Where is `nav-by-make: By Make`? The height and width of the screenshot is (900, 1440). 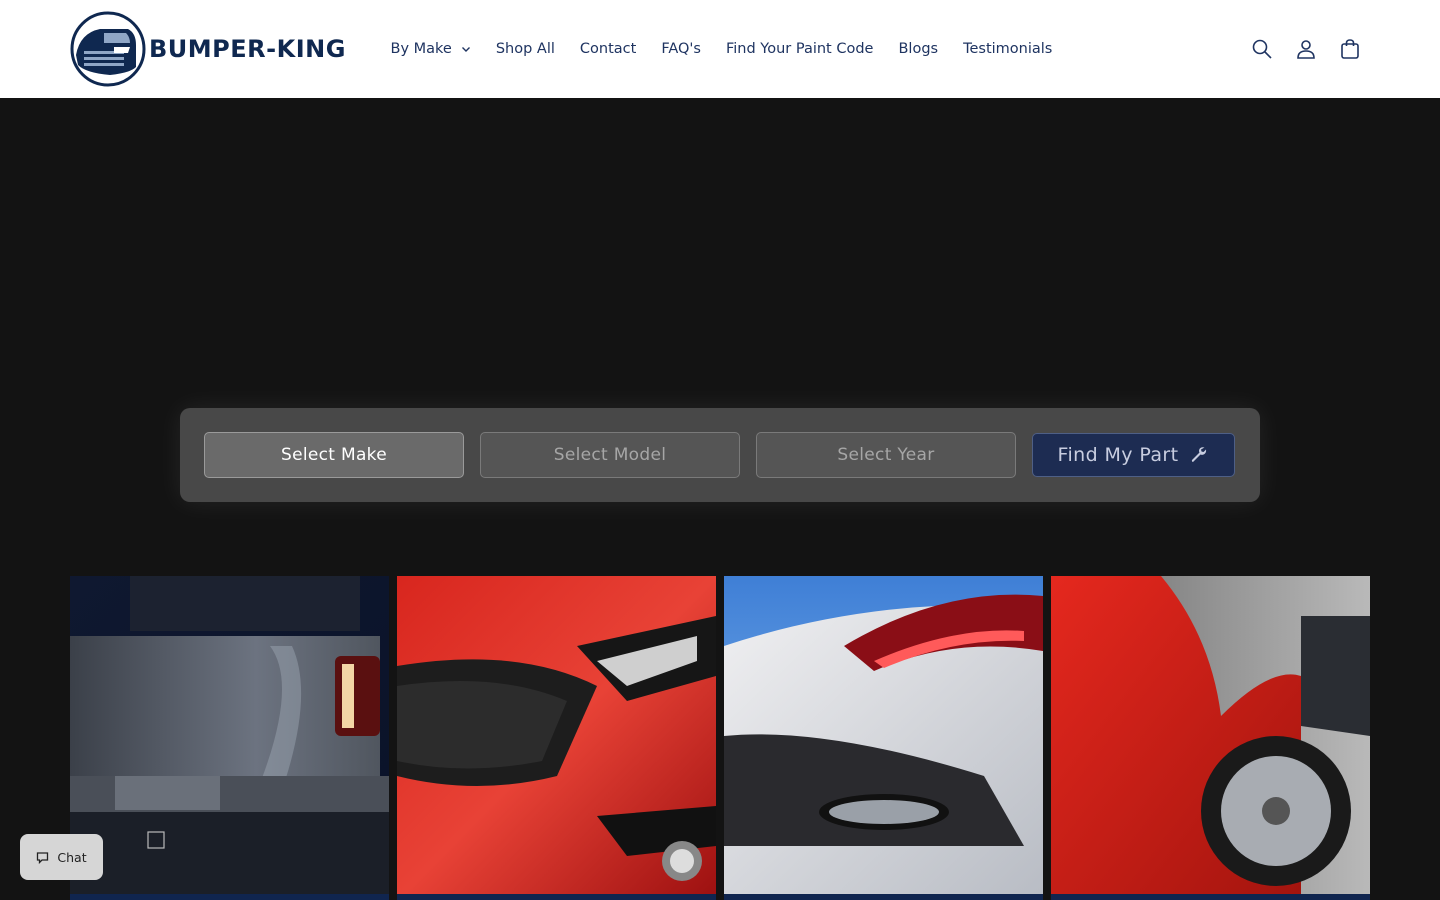 nav-by-make: By Make is located at coordinates (430, 49).